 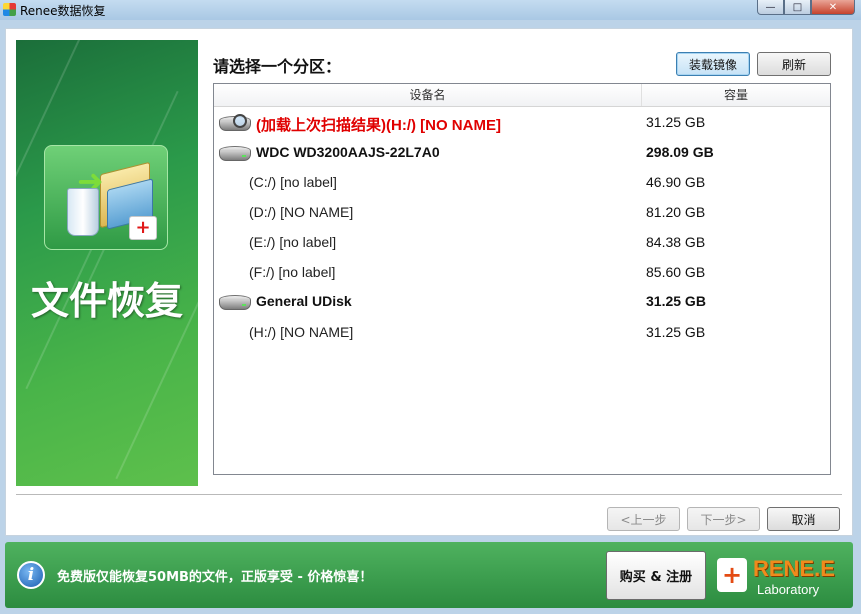 What do you see at coordinates (277, 66) in the screenshot?
I see `page-title: 请选择一个分区：` at bounding box center [277, 66].